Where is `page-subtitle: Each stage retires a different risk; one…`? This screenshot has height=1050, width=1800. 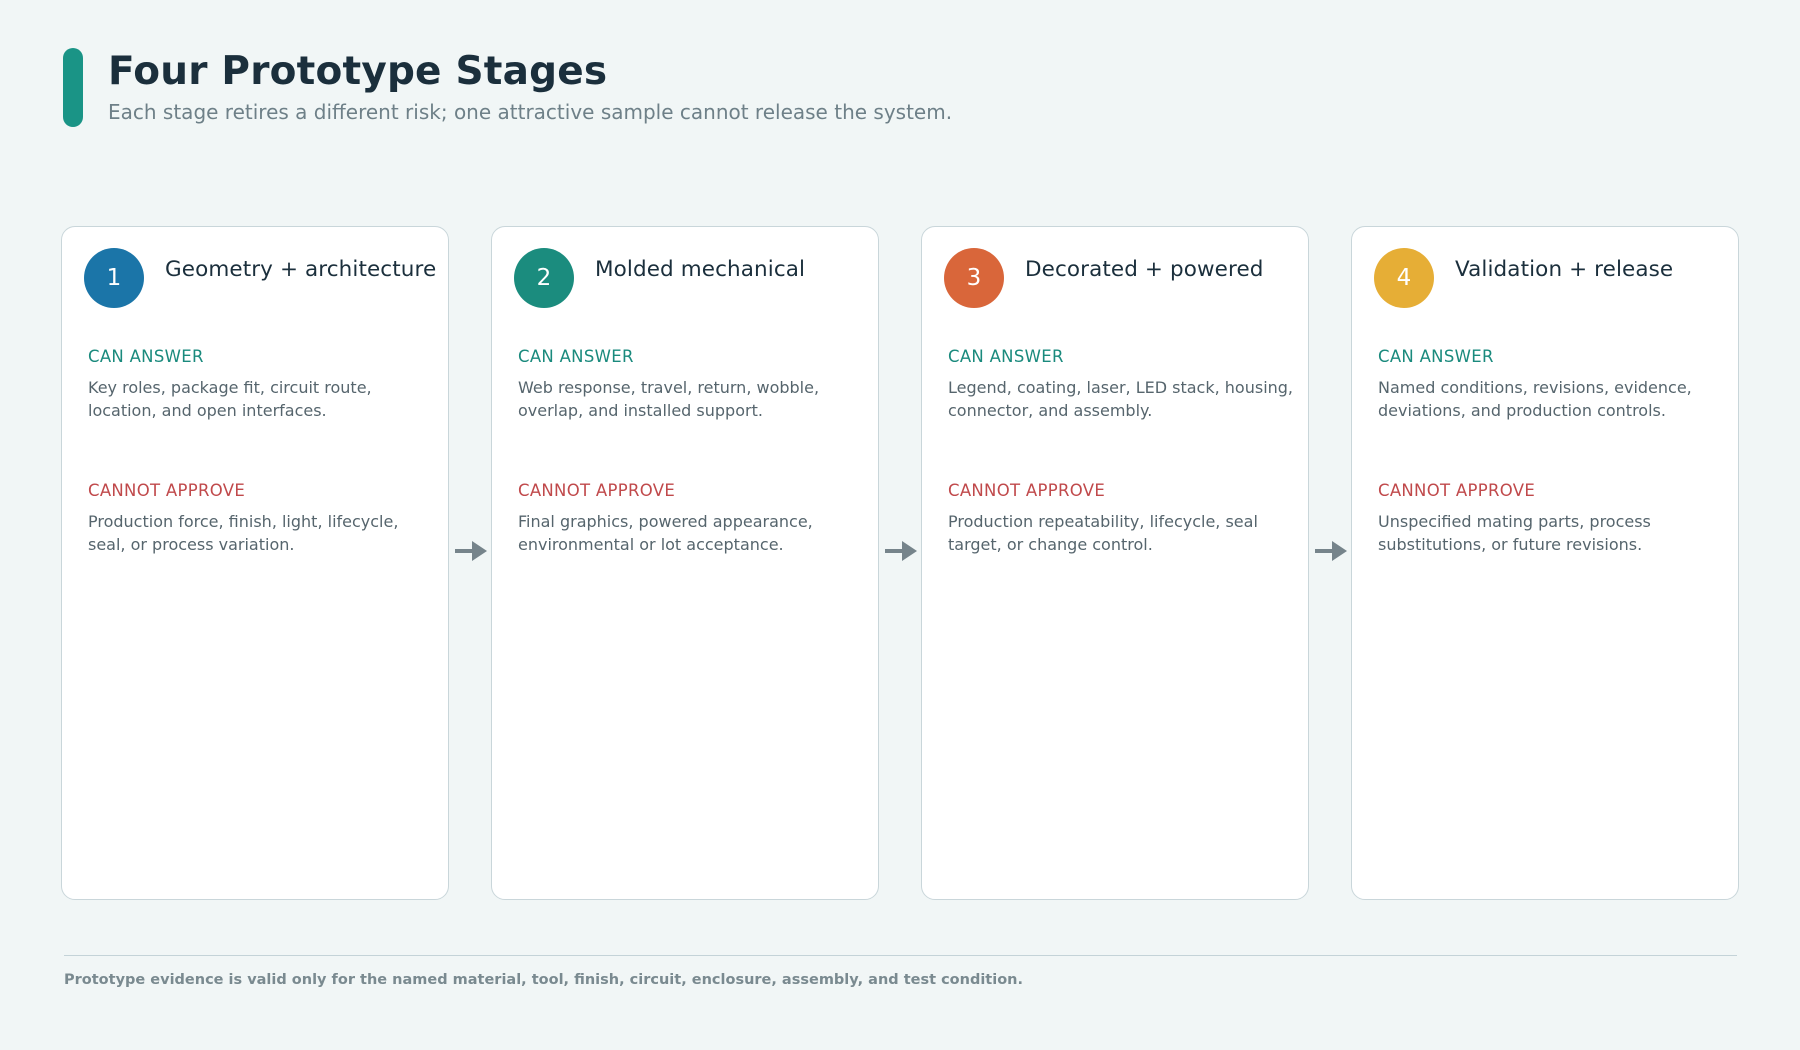
page-subtitle: Each stage retires a different risk; one… is located at coordinates (530, 112).